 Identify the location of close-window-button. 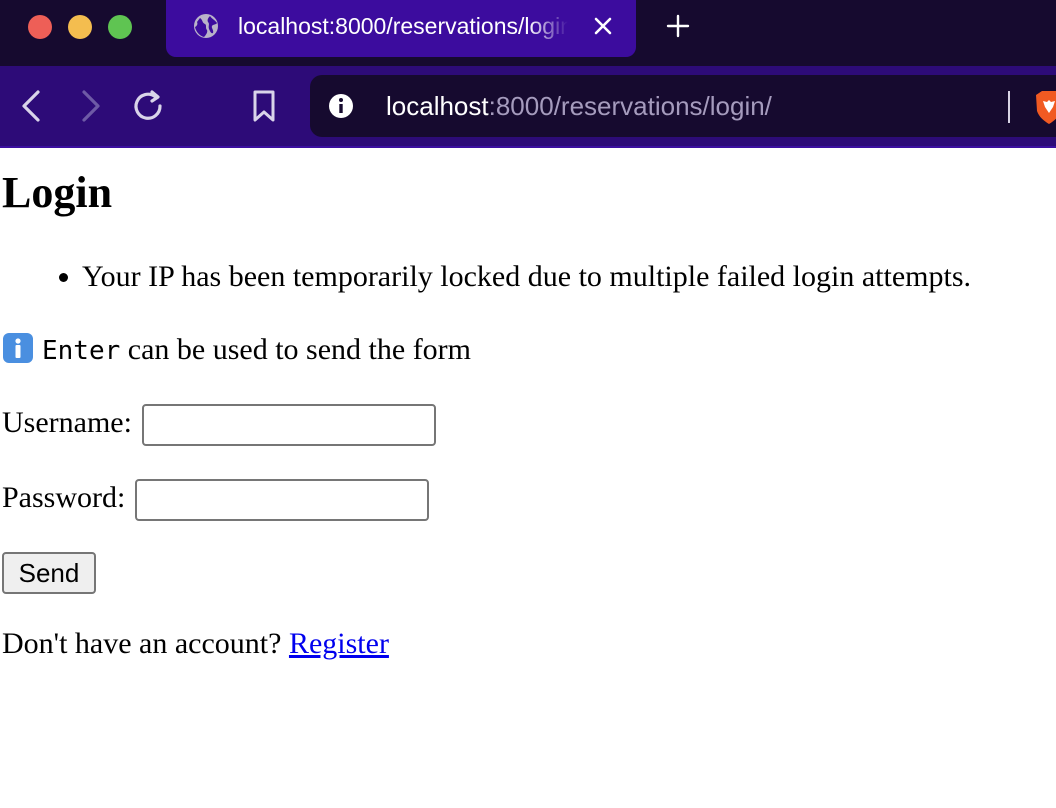
(40, 27).